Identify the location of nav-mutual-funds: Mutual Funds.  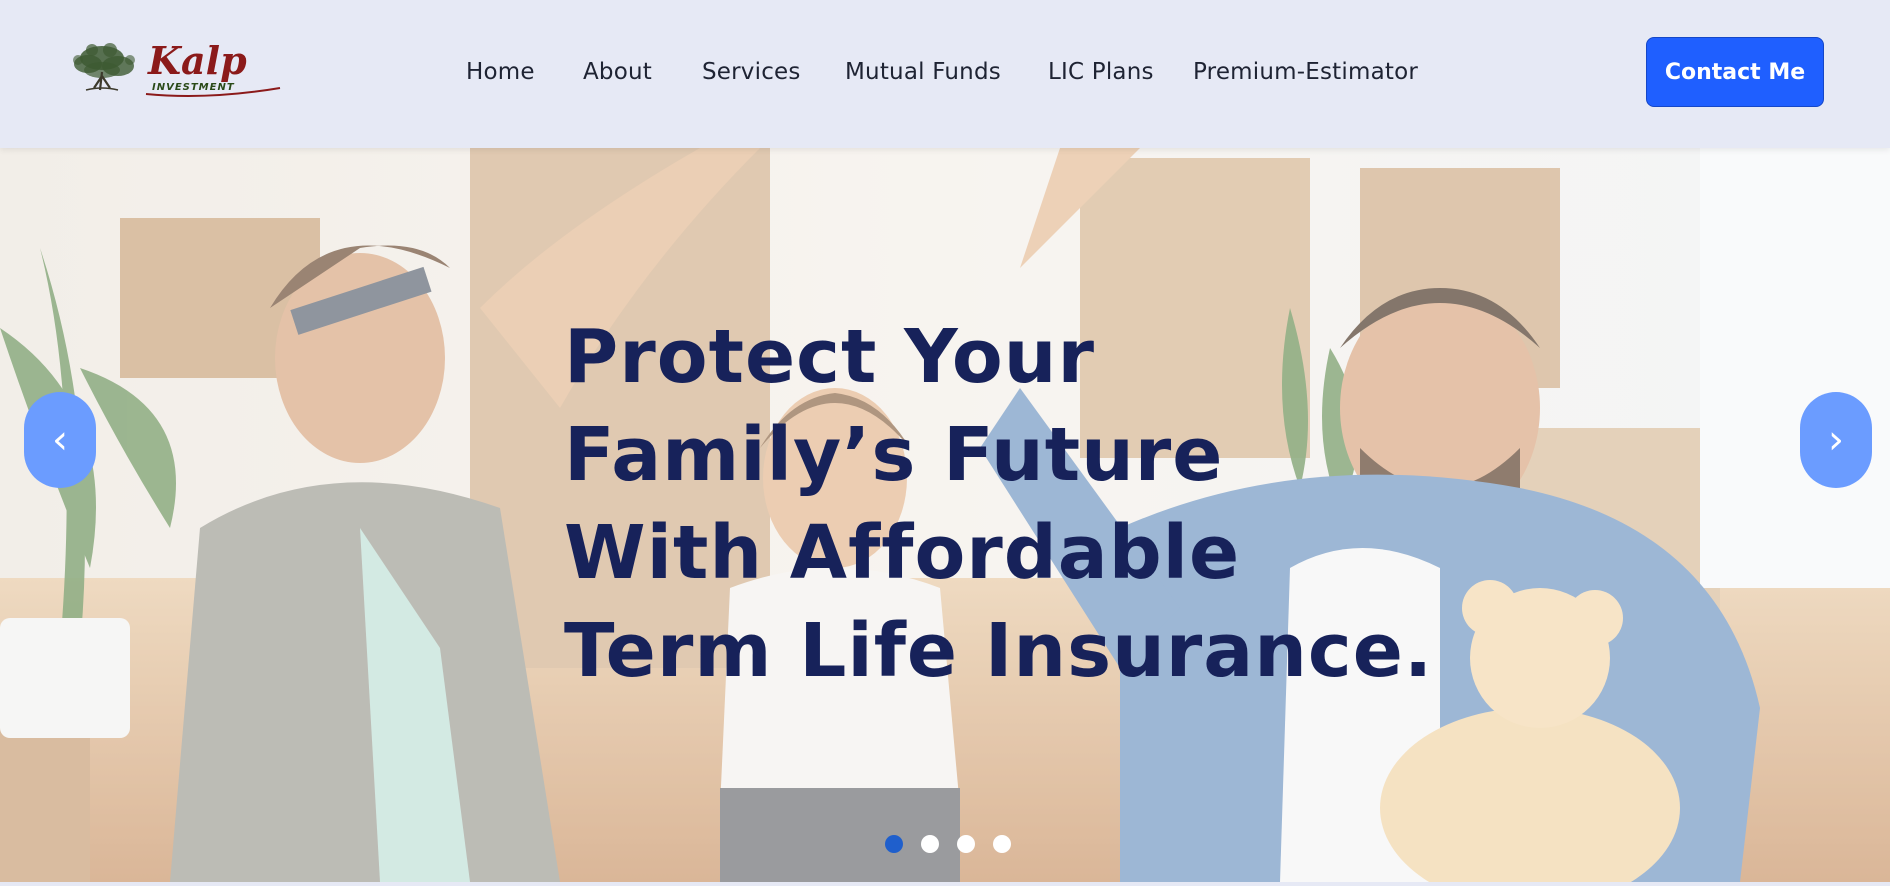
(923, 72).